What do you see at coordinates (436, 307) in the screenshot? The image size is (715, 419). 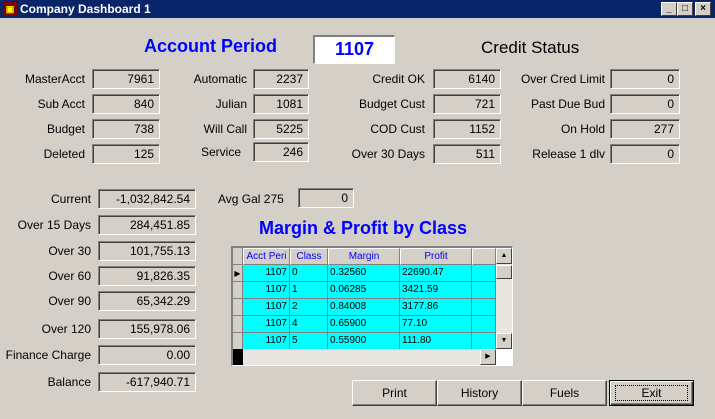 I see `table-cell-profit: 3177.86` at bounding box center [436, 307].